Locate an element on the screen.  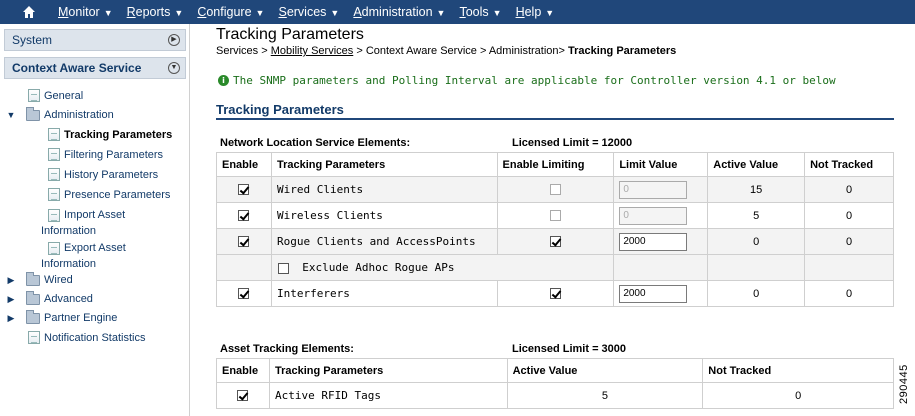
menu-administration: Administration ▼ is located at coordinates (399, 12).